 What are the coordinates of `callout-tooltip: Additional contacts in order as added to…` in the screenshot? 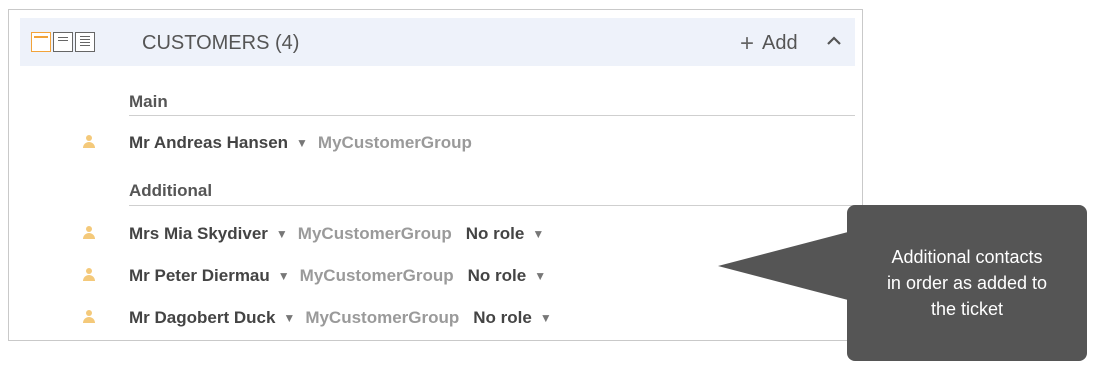 It's located at (967, 283).